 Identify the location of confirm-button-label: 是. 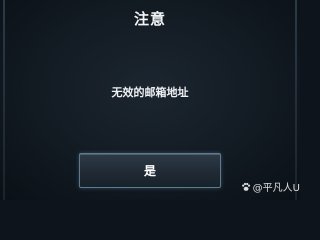
(149, 171).